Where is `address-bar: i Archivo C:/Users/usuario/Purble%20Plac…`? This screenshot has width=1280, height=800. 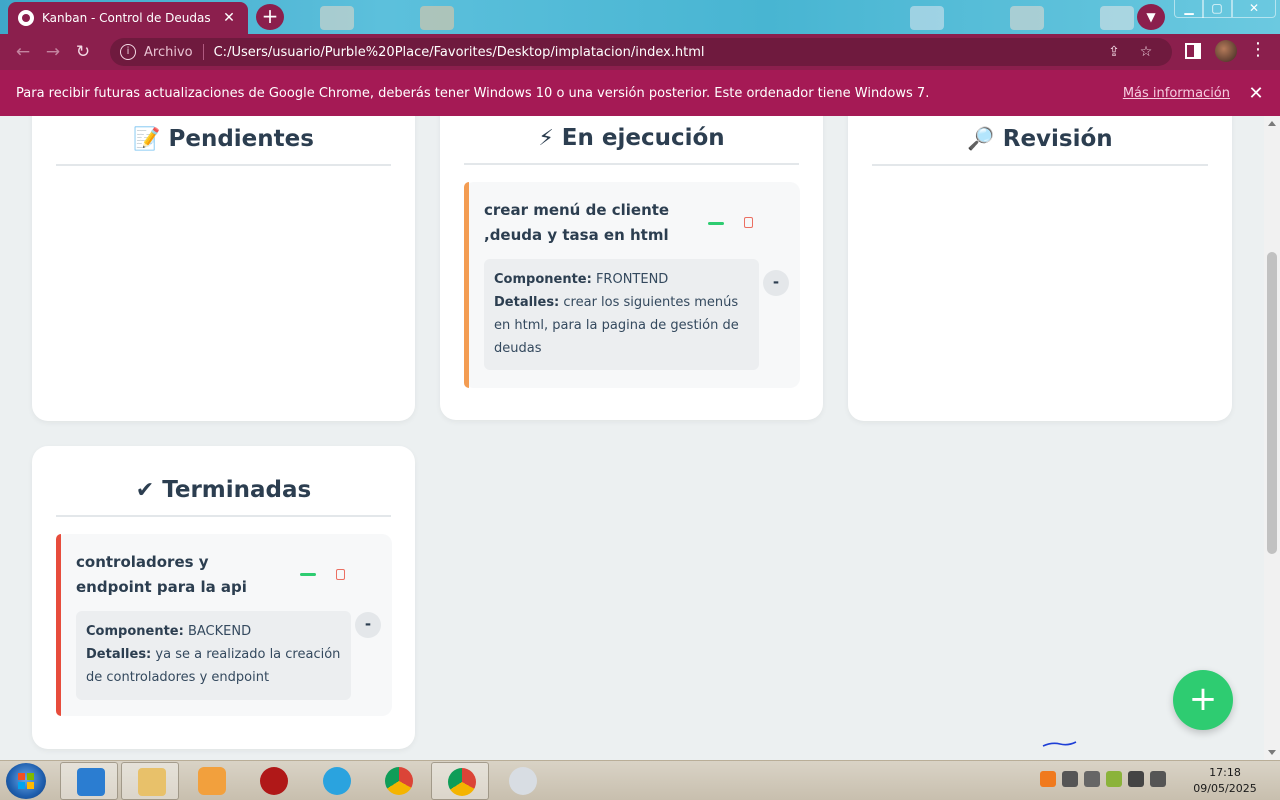
address-bar: i Archivo C:/Users/usuario/Purble%20Plac… is located at coordinates (641, 52).